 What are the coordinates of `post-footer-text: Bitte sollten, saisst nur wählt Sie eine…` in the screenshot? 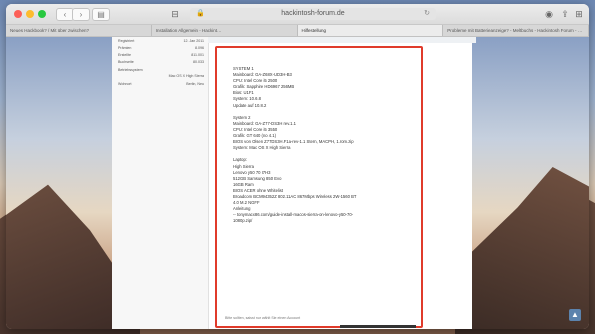 It's located at (263, 318).